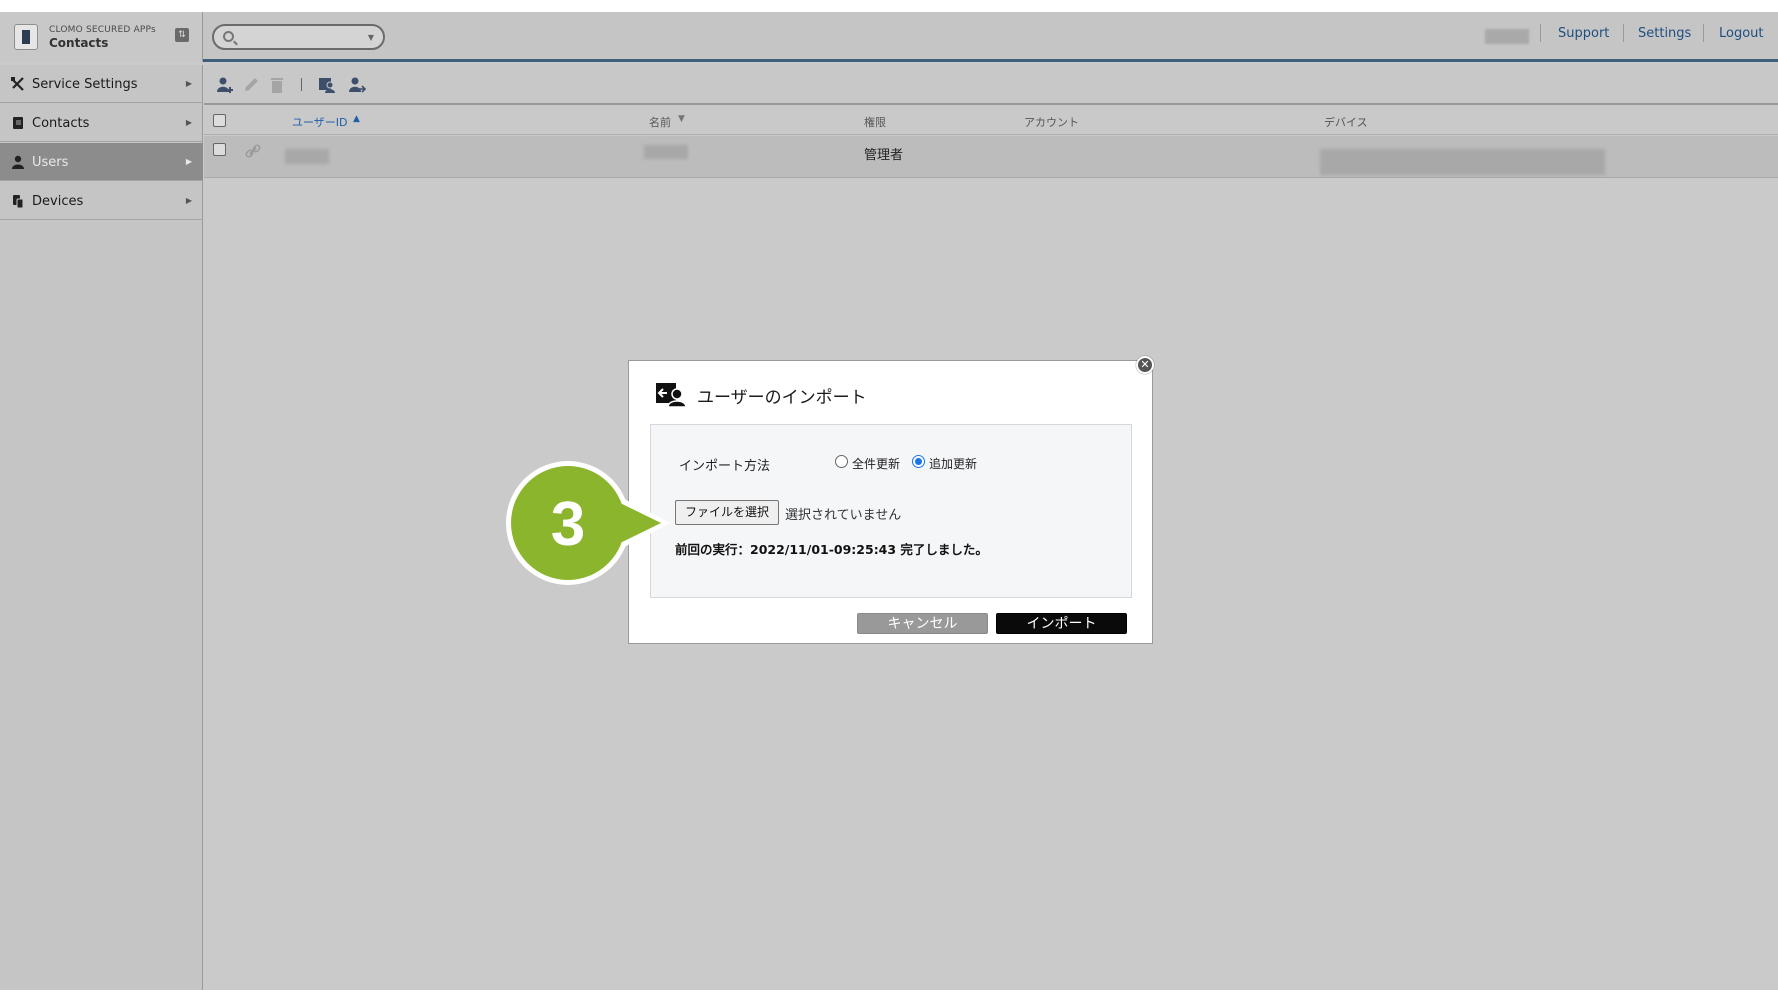  Describe the element at coordinates (587, 523) in the screenshot. I see `step-callout: 3` at that location.